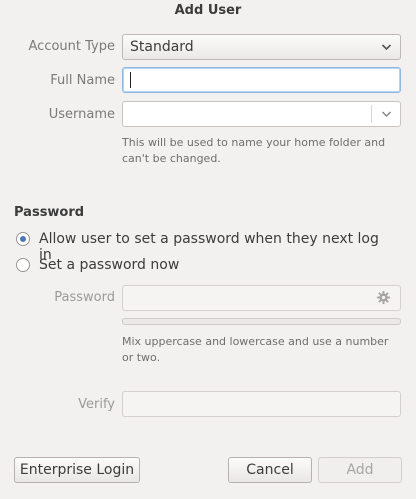  I want to click on account-type-label: Account Type, so click(71, 46).